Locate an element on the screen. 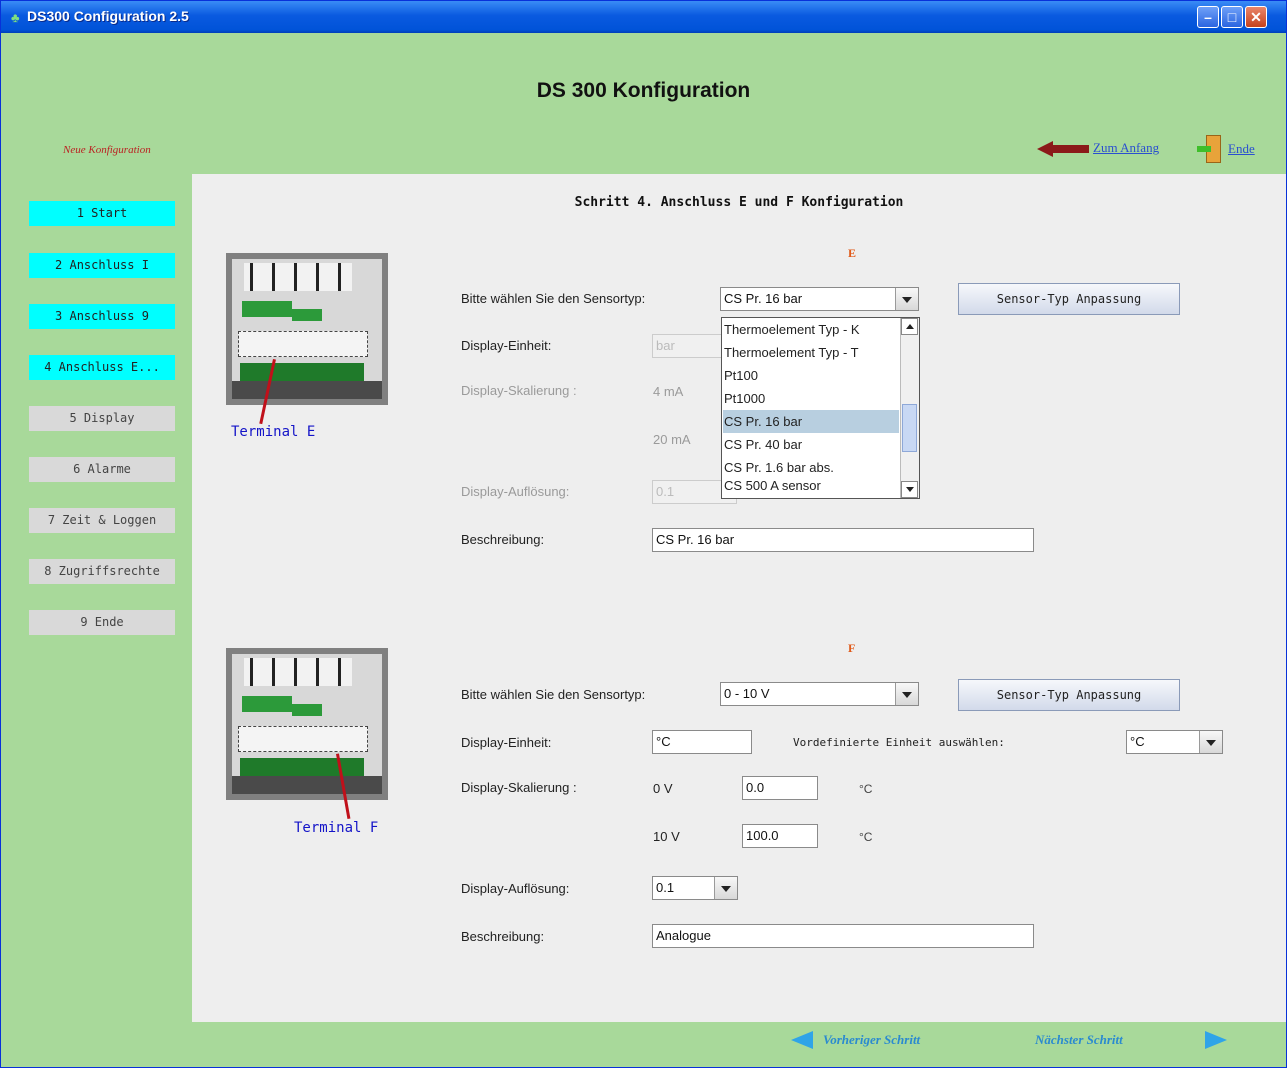 The height and width of the screenshot is (1068, 1287). sidebar-step-ende: 9 Ende is located at coordinates (102, 622).